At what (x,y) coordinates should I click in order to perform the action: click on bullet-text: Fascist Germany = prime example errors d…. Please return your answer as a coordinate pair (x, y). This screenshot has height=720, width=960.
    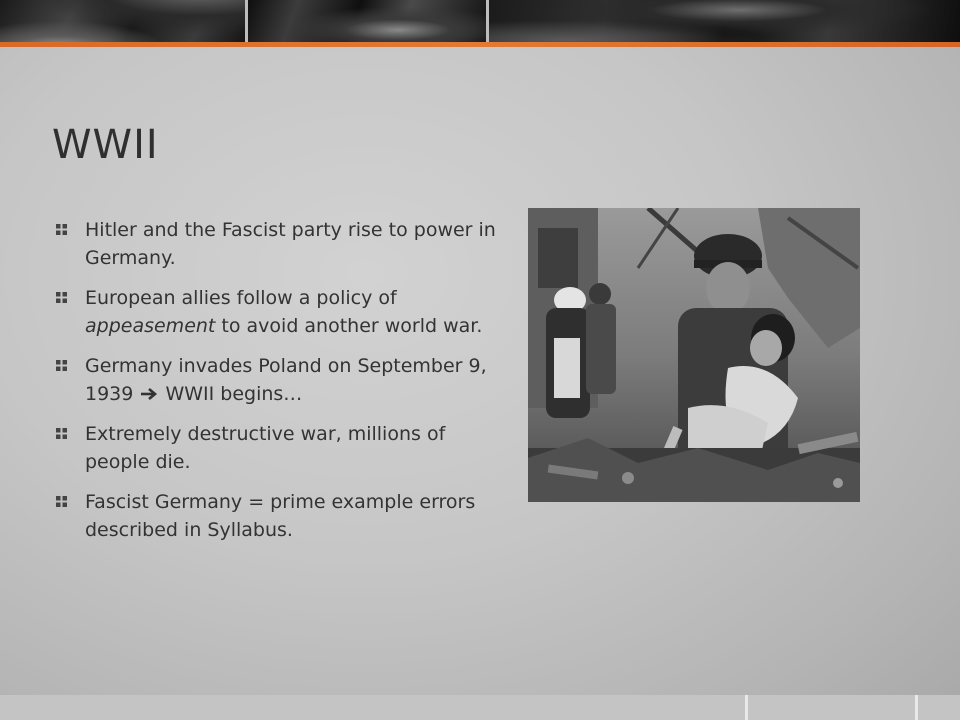
    Looking at the image, I should click on (280, 516).